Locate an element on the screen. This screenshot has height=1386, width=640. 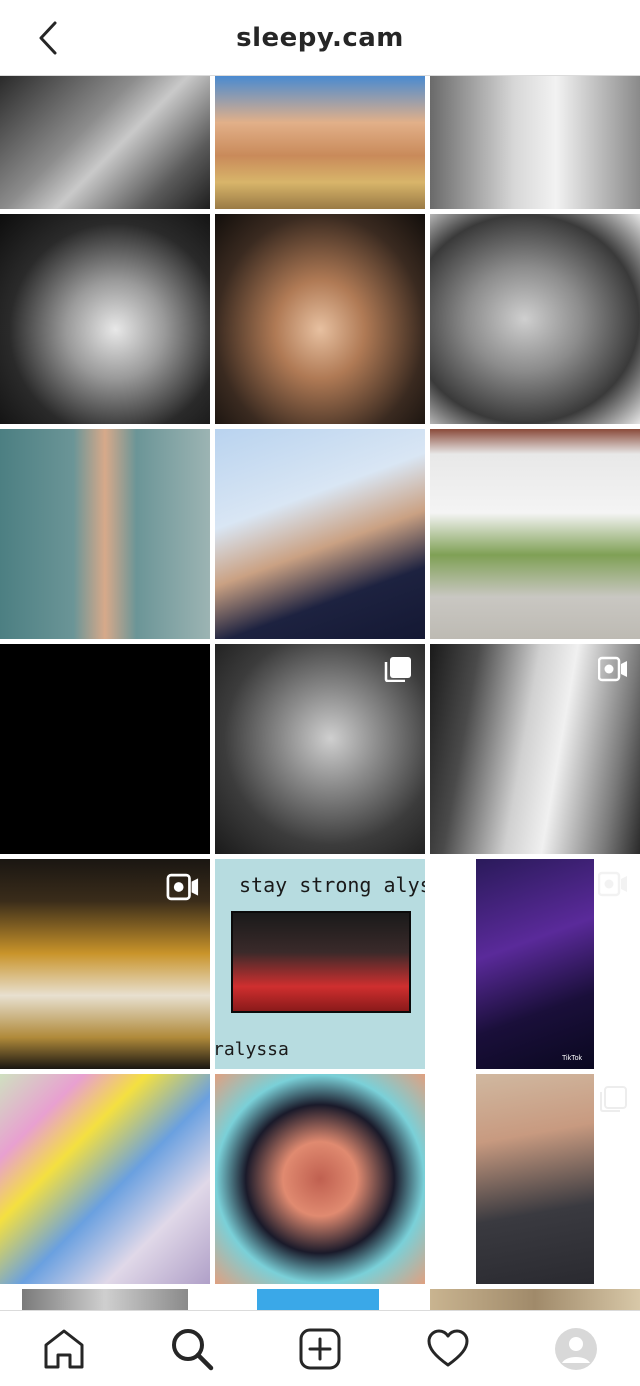
post-caption-top: stay strong alys is located at coordinates (332, 885).